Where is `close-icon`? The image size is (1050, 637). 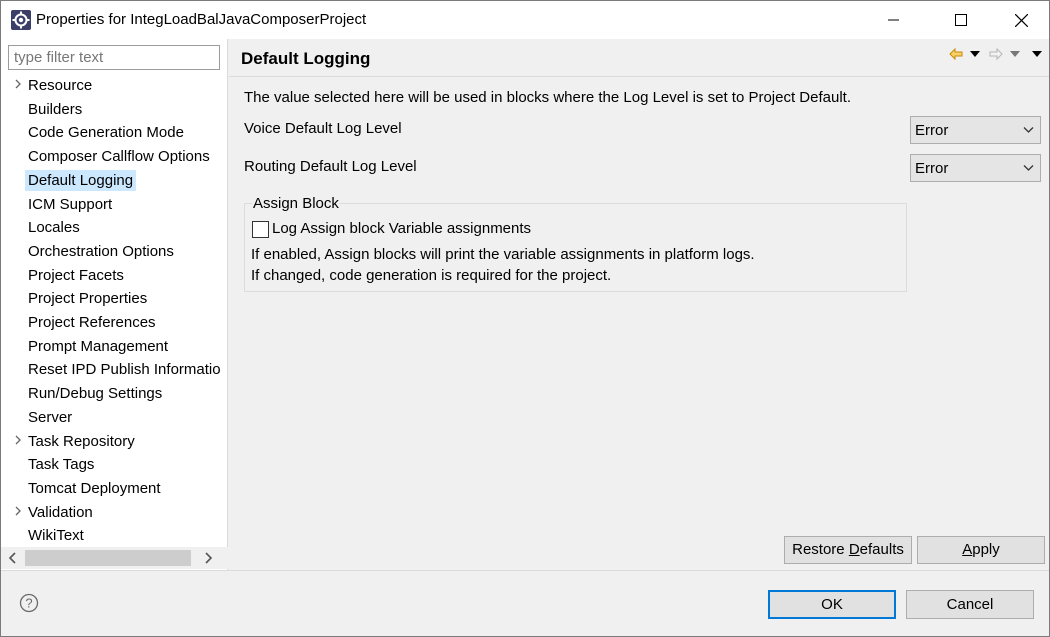 close-icon is located at coordinates (1021, 20).